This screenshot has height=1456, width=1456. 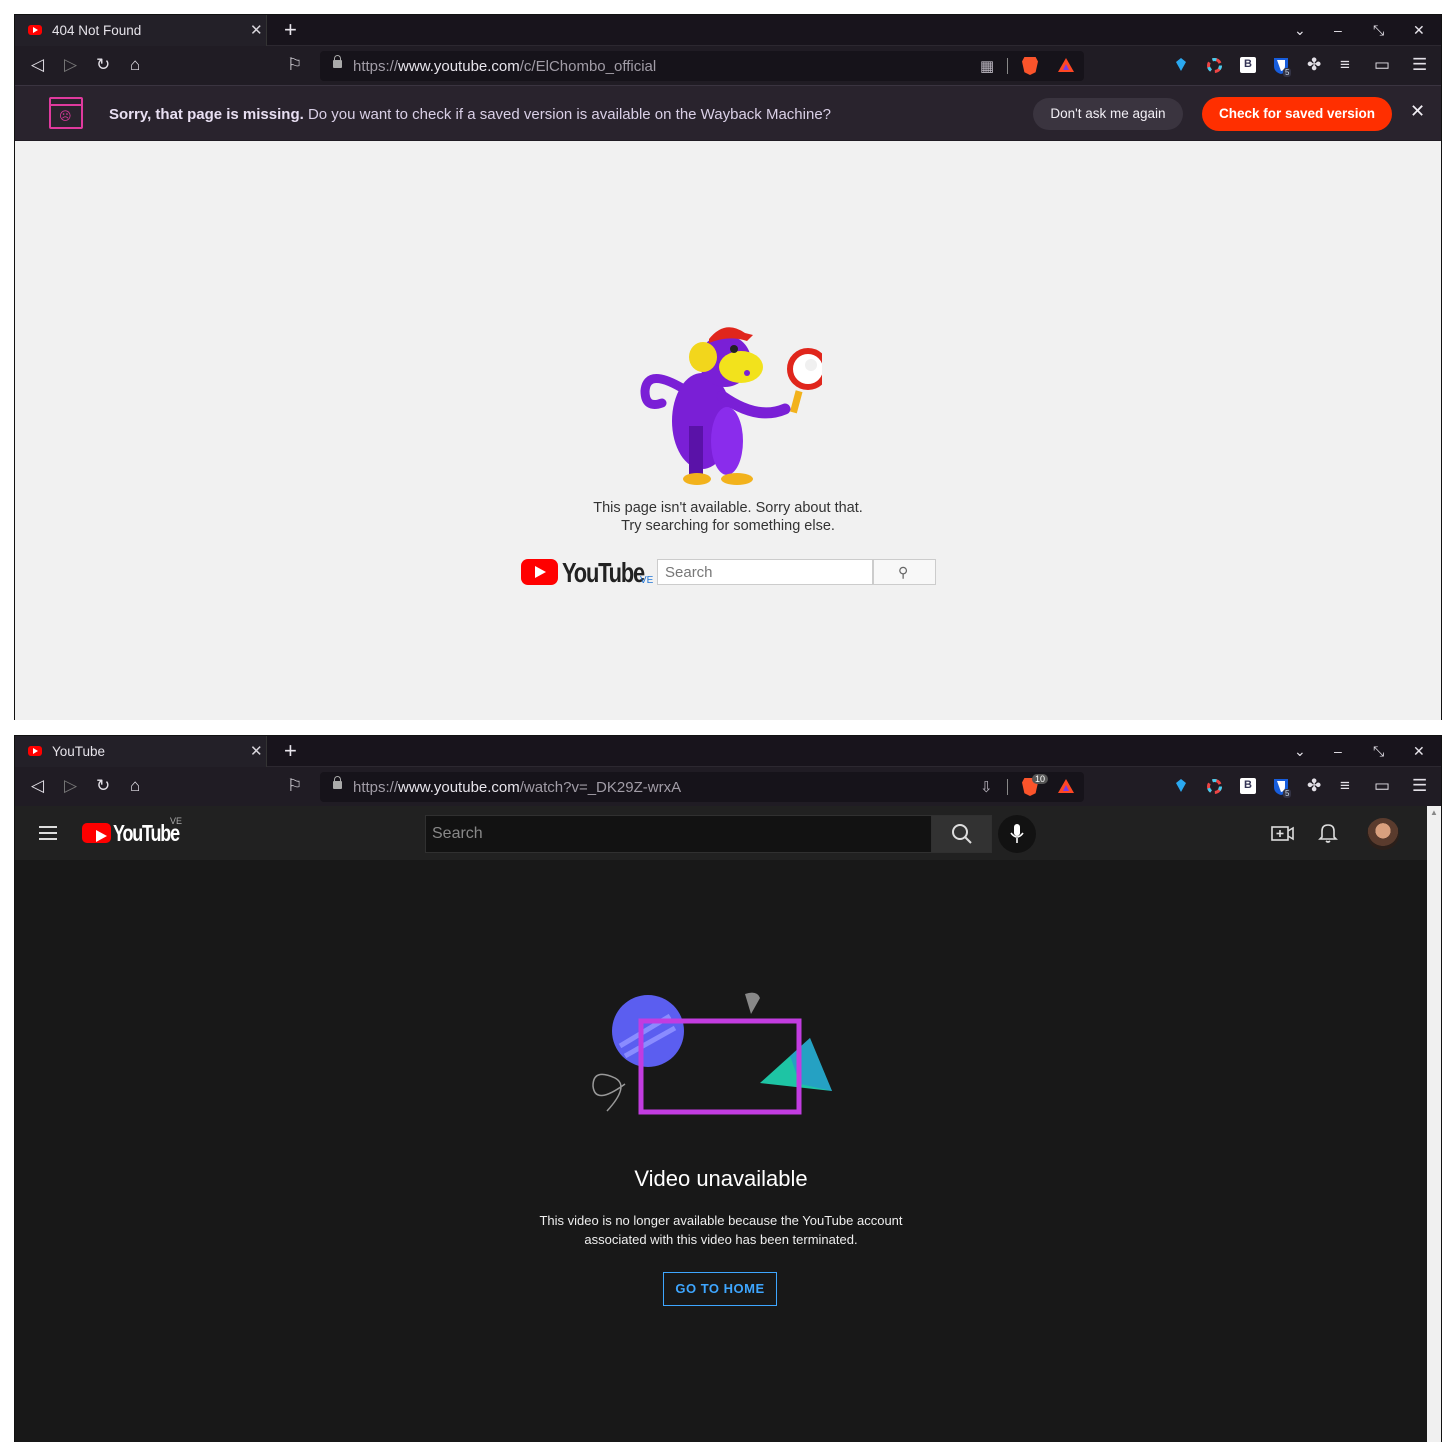 I want to click on scrollbar: ▲, so click(x=1434, y=1124).